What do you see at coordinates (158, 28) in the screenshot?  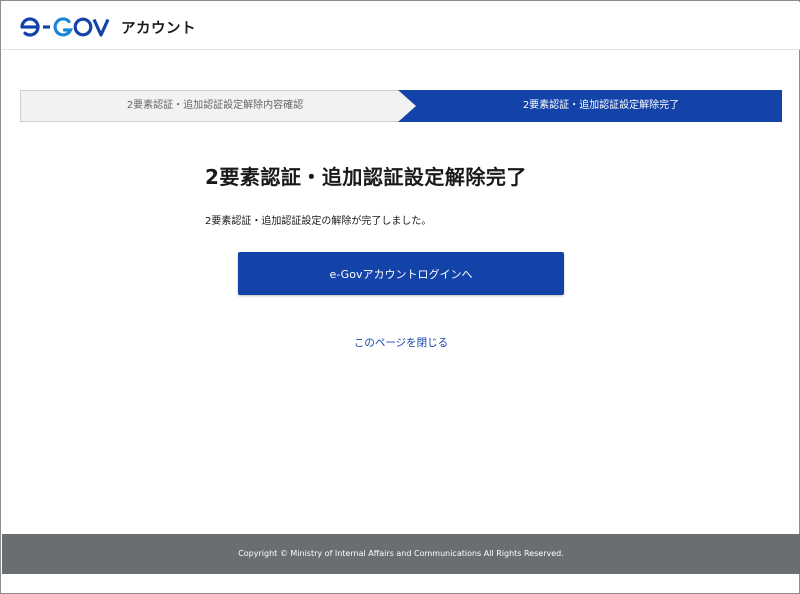 I see `service-name: アカウント` at bounding box center [158, 28].